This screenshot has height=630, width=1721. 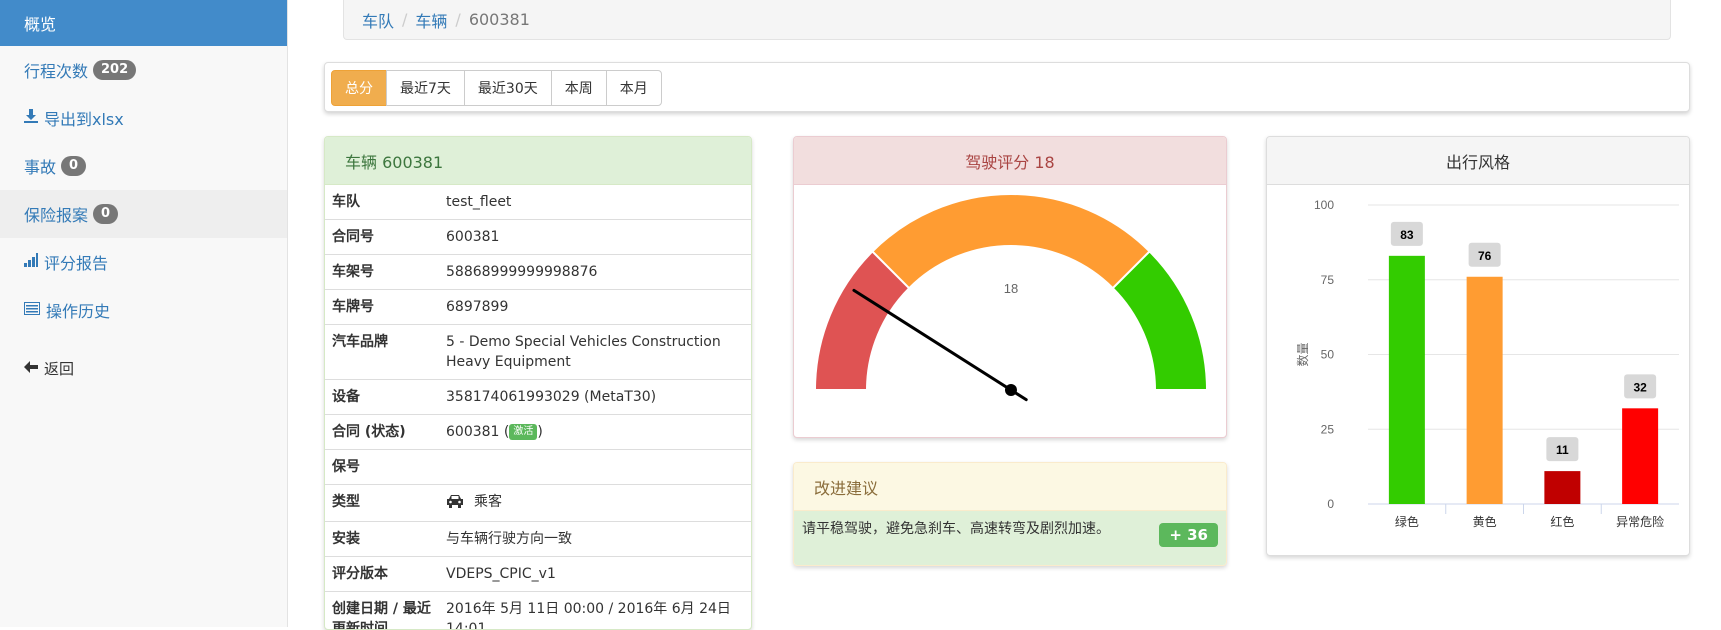 I want to click on car-icon, so click(x=455, y=504).